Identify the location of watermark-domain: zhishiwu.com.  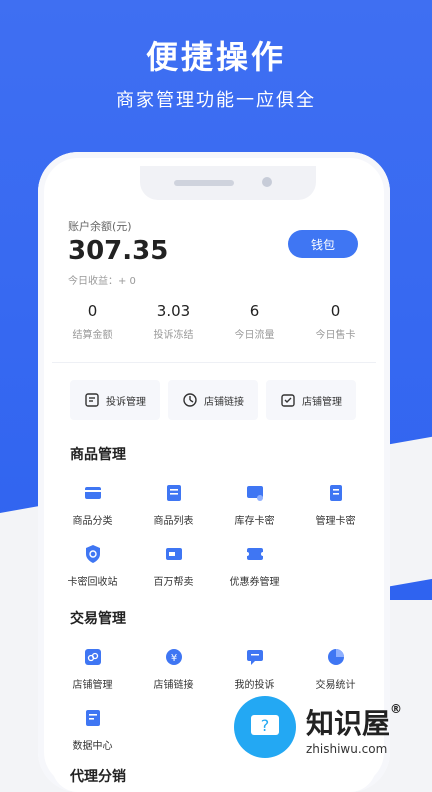
(347, 749).